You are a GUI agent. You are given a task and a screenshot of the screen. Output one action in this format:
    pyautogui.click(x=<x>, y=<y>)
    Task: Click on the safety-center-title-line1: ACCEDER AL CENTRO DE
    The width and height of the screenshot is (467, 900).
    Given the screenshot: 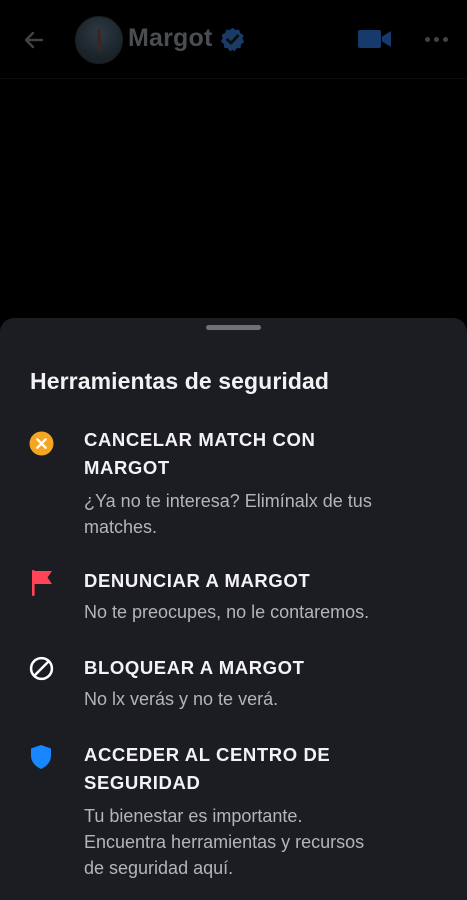 What is the action you would take?
    pyautogui.click(x=207, y=754)
    